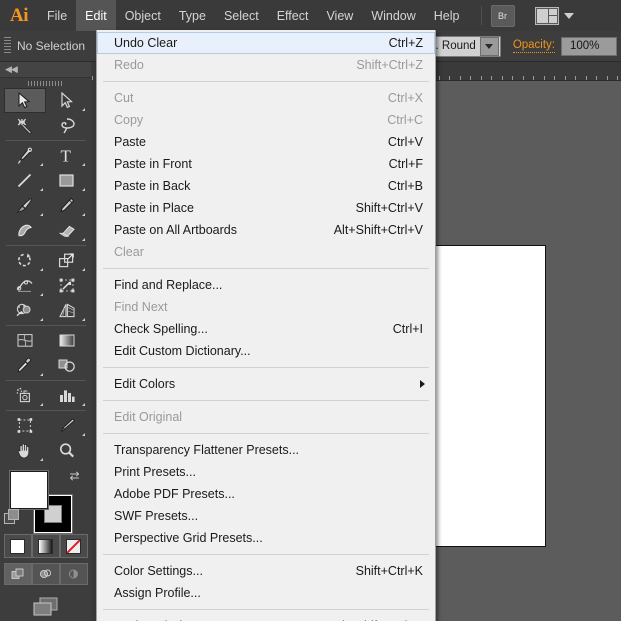 The image size is (621, 621). What do you see at coordinates (25, 285) in the screenshot?
I see `width-tool` at bounding box center [25, 285].